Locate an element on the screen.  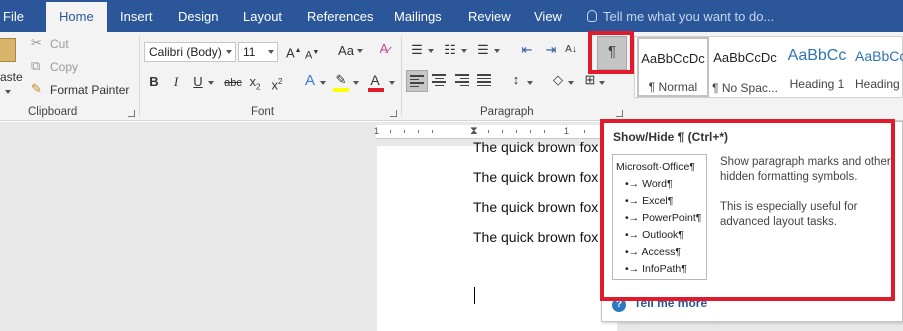
paste-button is located at coordinates (11, 51).